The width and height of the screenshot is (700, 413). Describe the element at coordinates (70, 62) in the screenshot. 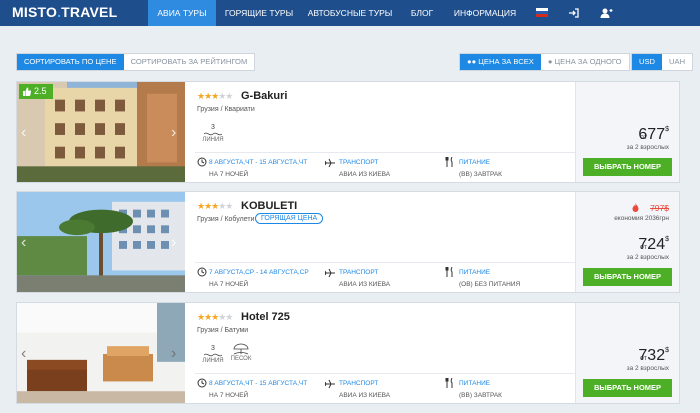

I see `sort-by-price-button: СОРТИРОВАТЬ ПО ЦЕНЕ` at that location.